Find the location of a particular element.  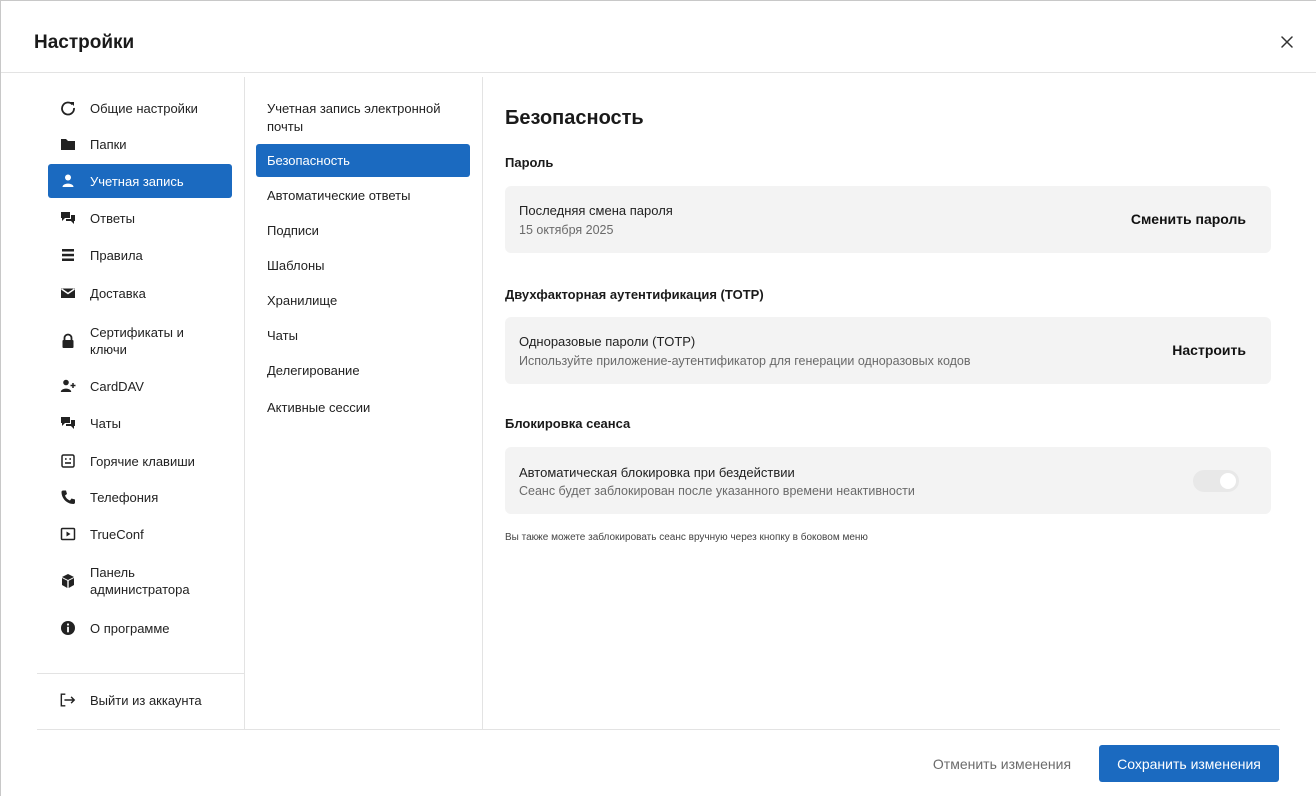

password-card-title: Последняя смена пароля is located at coordinates (596, 210).